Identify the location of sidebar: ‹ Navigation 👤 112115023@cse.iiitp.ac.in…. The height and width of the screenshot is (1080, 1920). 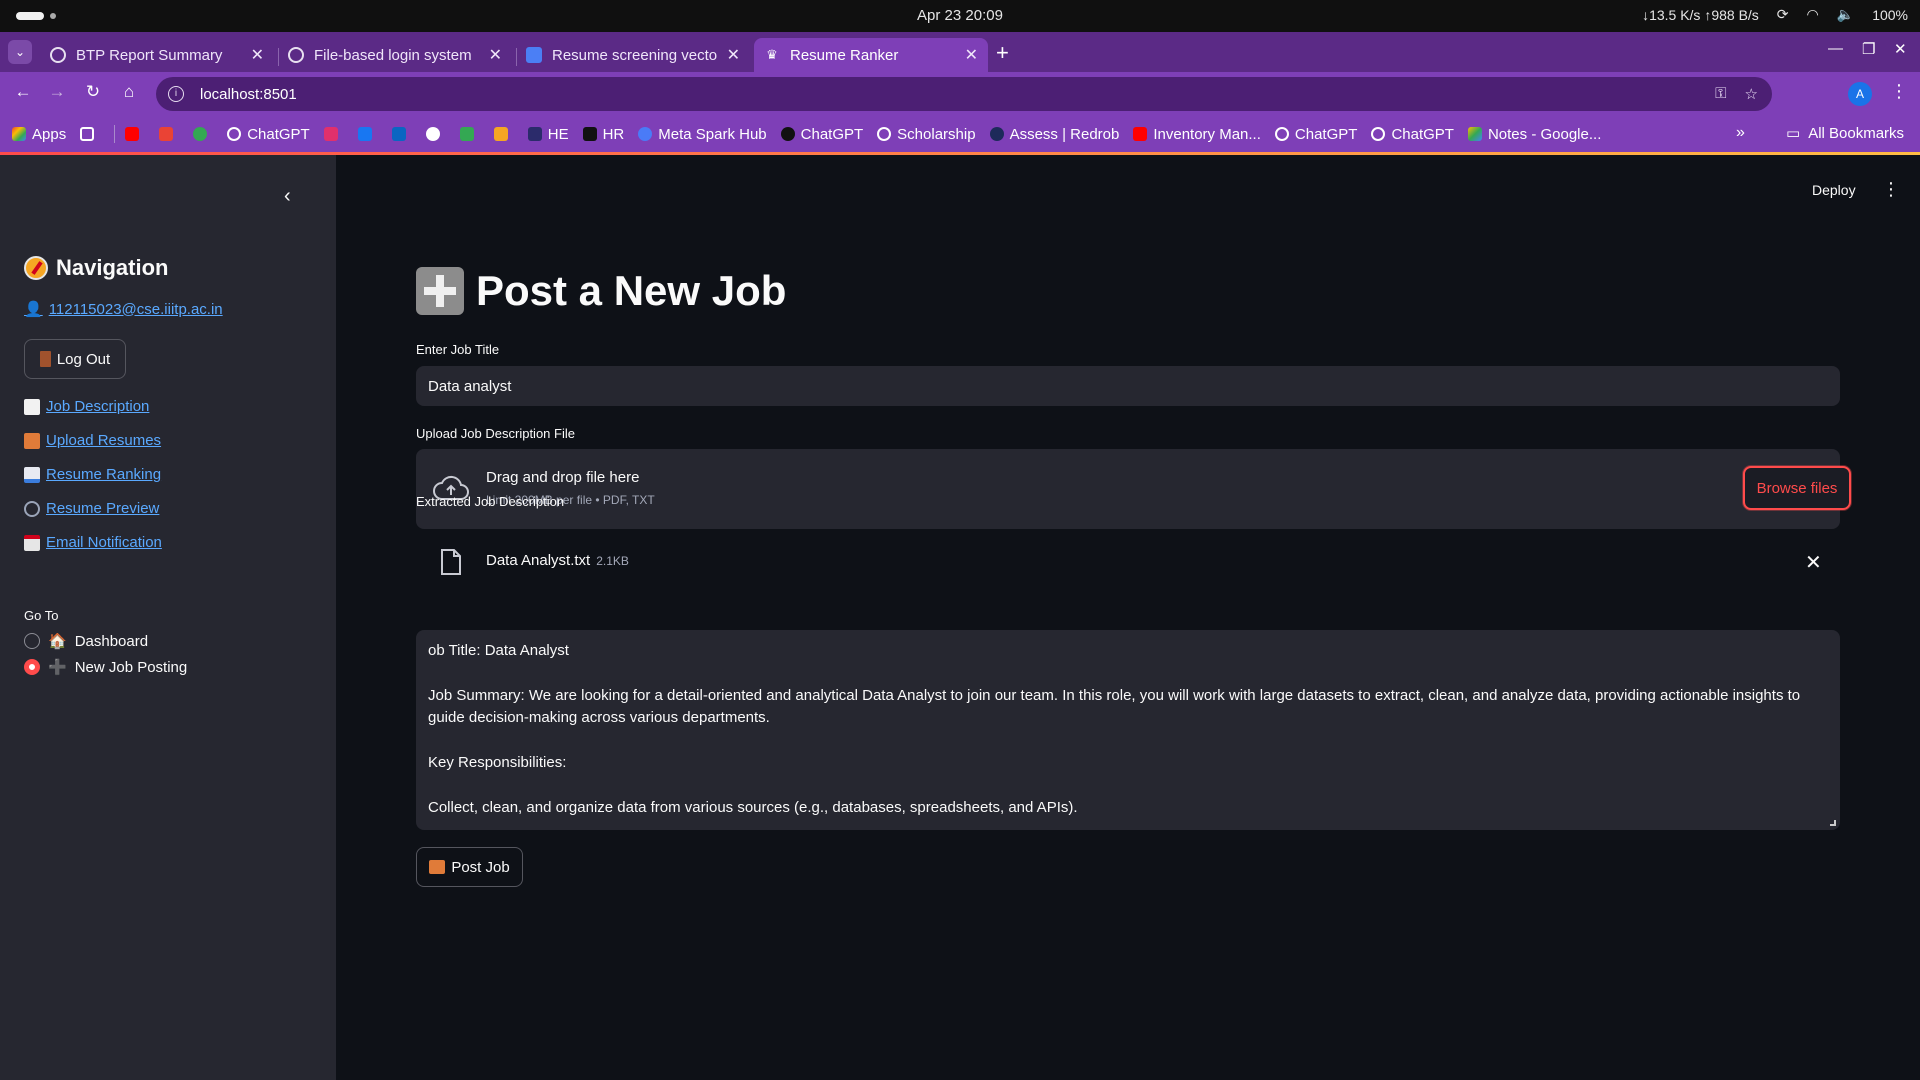
(168, 617).